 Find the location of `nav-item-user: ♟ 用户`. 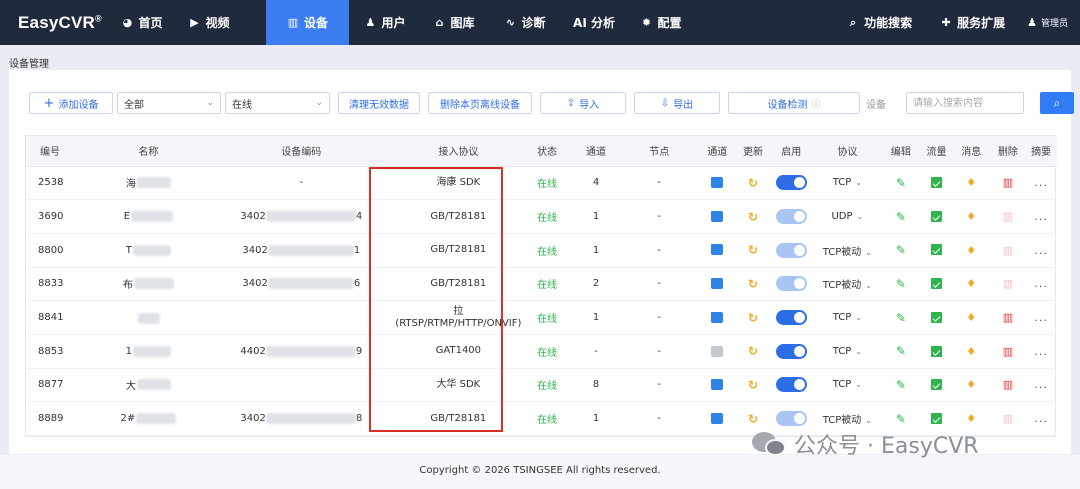

nav-item-user: ♟ 用户 is located at coordinates (385, 22).